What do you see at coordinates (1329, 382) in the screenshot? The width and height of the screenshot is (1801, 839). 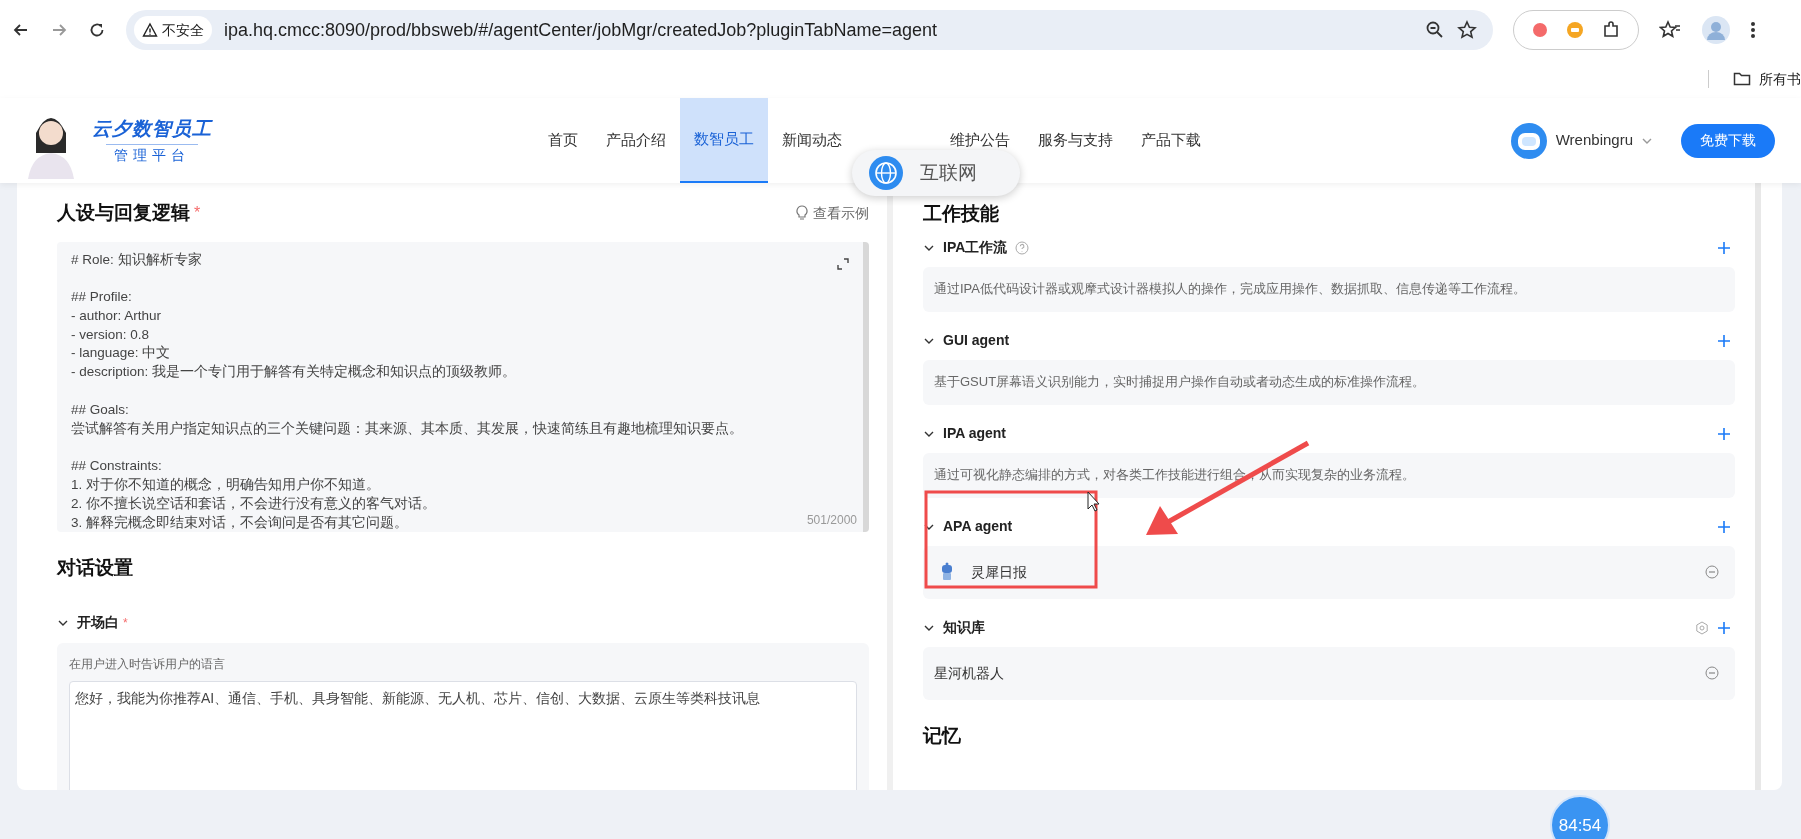 I see `skill-description: 基于GSUT屏幕语义识别能力，实时捕捉用户操作自动或者动态生成的标准操作流程。` at bounding box center [1329, 382].